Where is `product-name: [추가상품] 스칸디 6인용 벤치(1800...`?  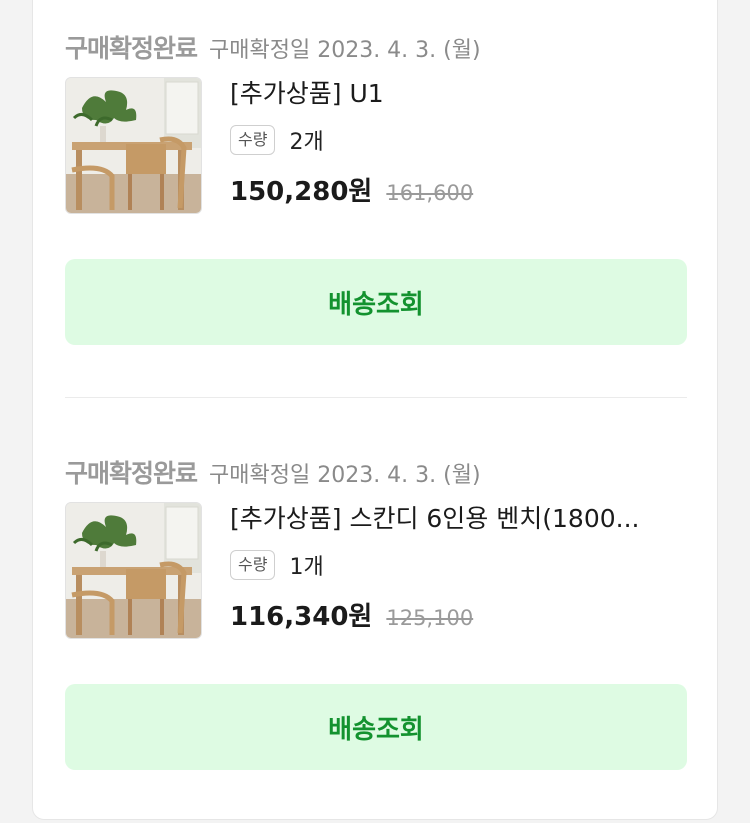 product-name: [추가상품] 스칸디 6인용 벤치(1800... is located at coordinates (460, 519).